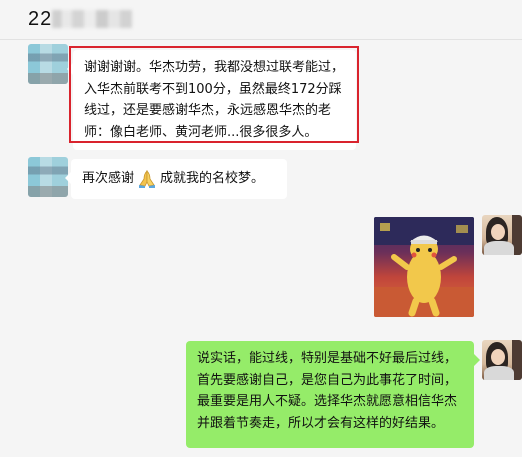  What do you see at coordinates (40, 19) in the screenshot?
I see `chat-title: 22` at bounding box center [40, 19].